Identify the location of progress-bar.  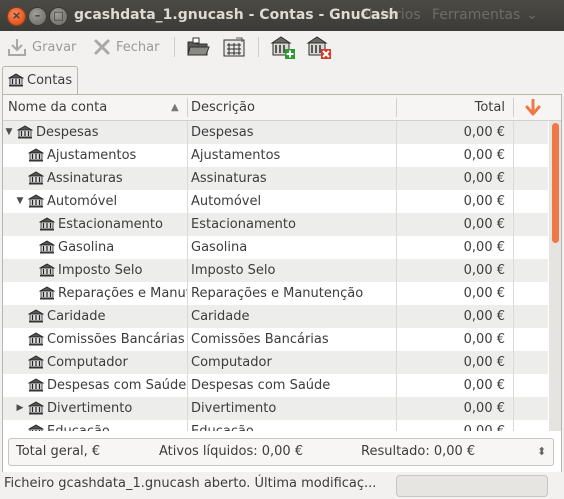
(472, 486).